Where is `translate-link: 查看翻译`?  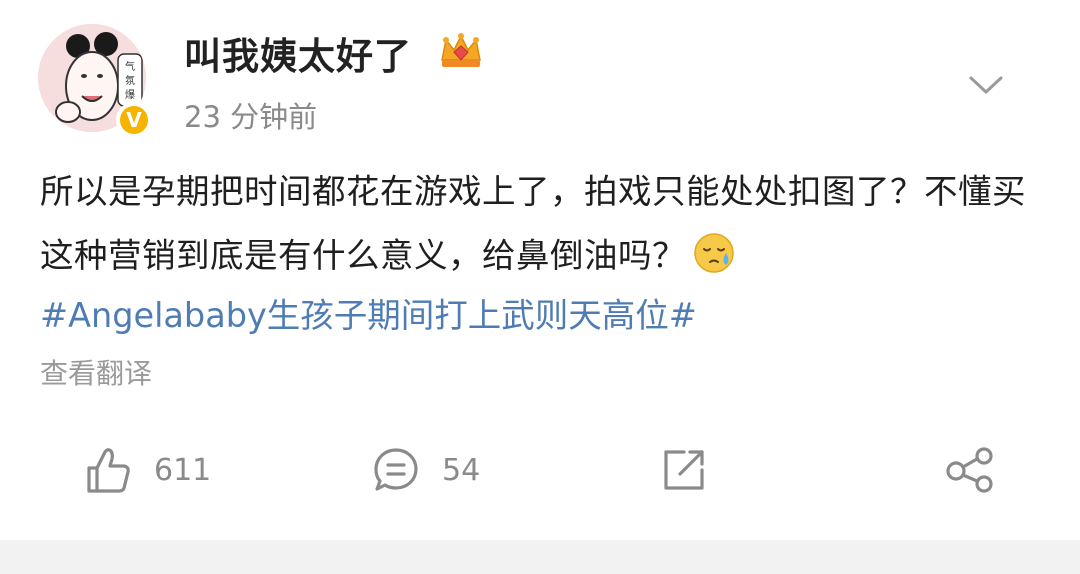
translate-link: 查看翻译 is located at coordinates (96, 372).